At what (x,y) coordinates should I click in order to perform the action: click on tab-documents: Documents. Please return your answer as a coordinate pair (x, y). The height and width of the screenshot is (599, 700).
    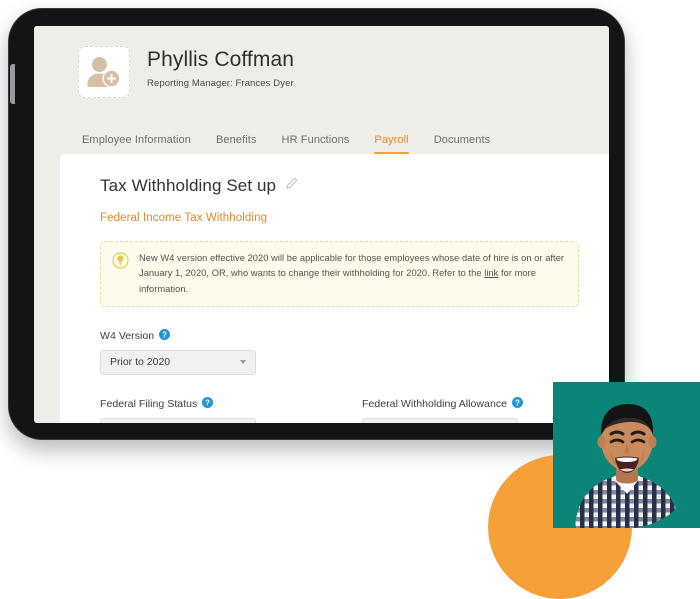
    Looking at the image, I should click on (462, 144).